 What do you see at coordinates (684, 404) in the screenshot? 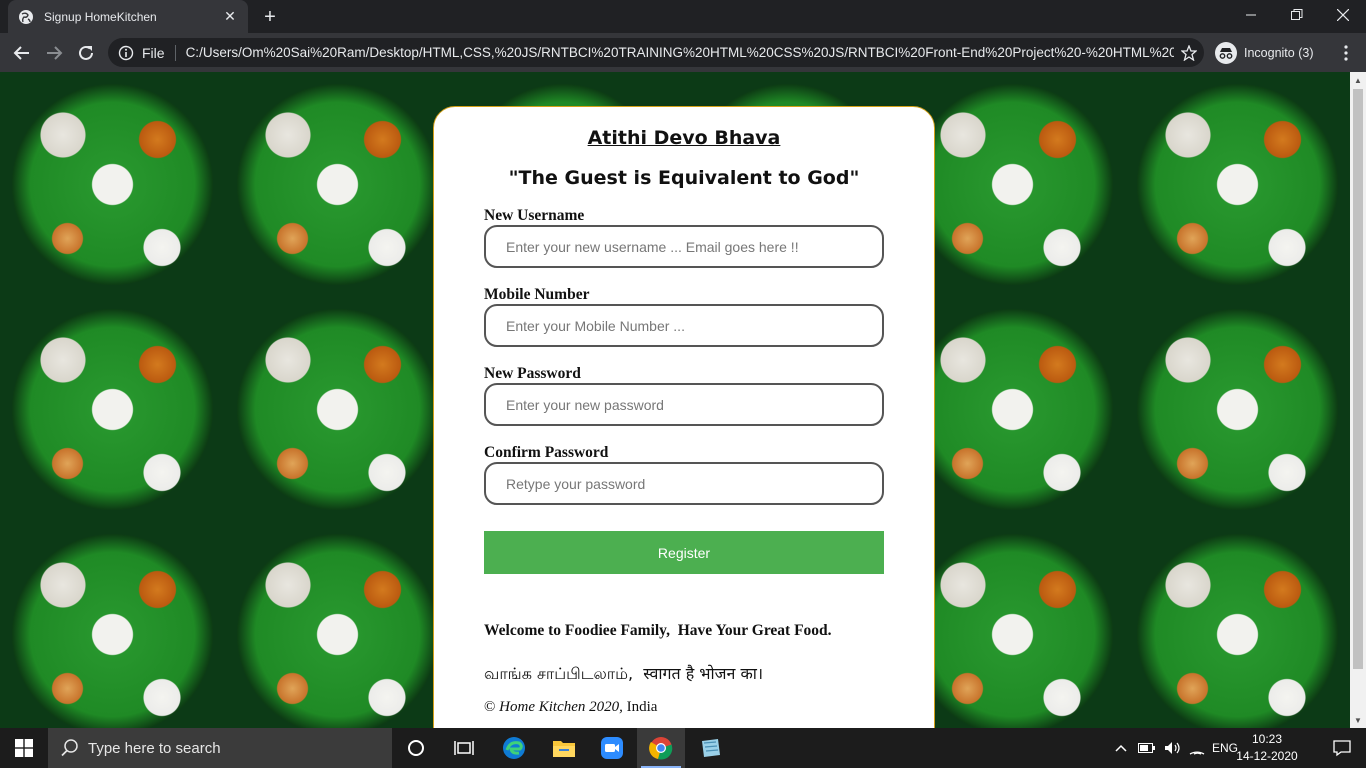
I see `password-input` at bounding box center [684, 404].